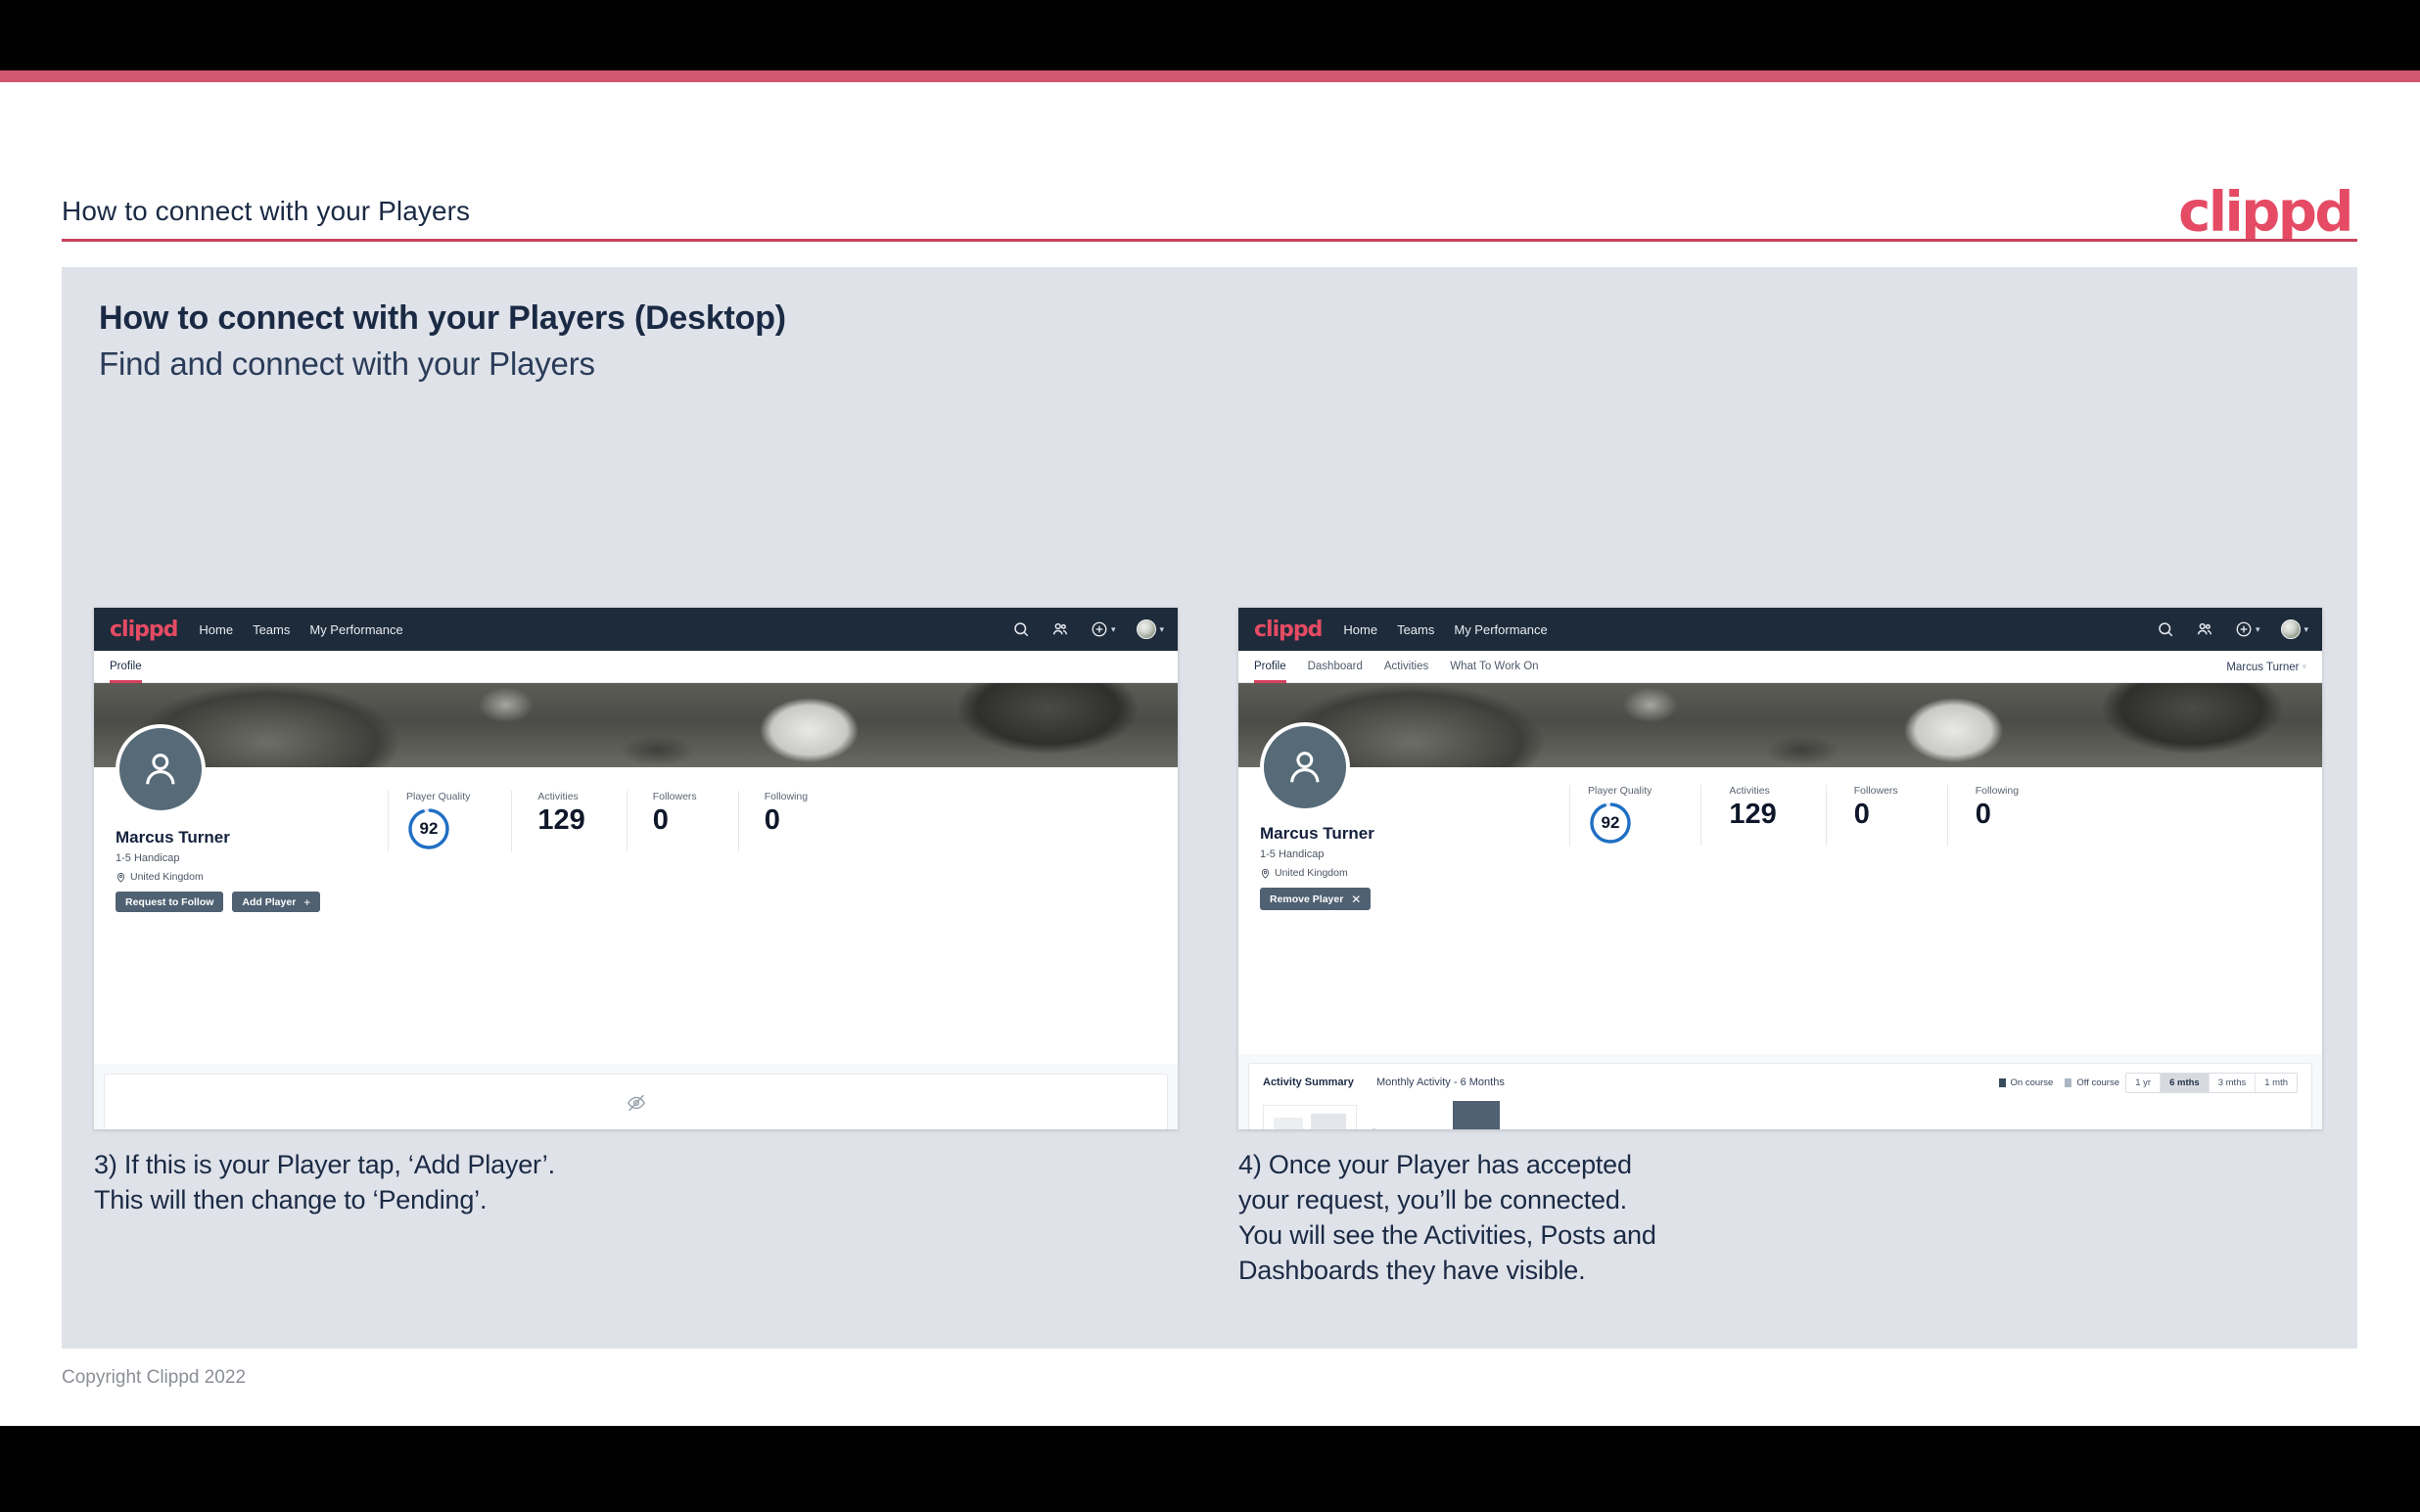 This screenshot has height=1512, width=2420. What do you see at coordinates (2232, 1083) in the screenshot?
I see `range-3mths: 3 mths` at bounding box center [2232, 1083].